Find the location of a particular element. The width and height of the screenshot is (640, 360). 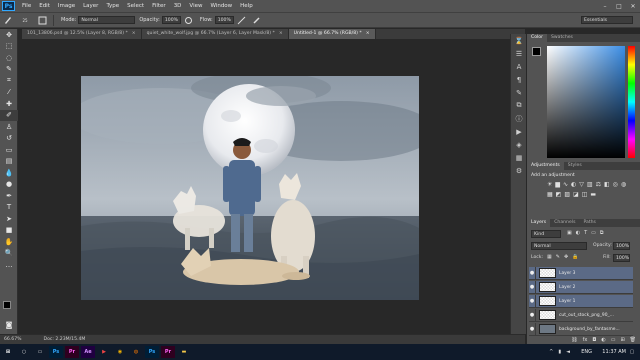

browser-icon: ◍ is located at coordinates (136, 352).